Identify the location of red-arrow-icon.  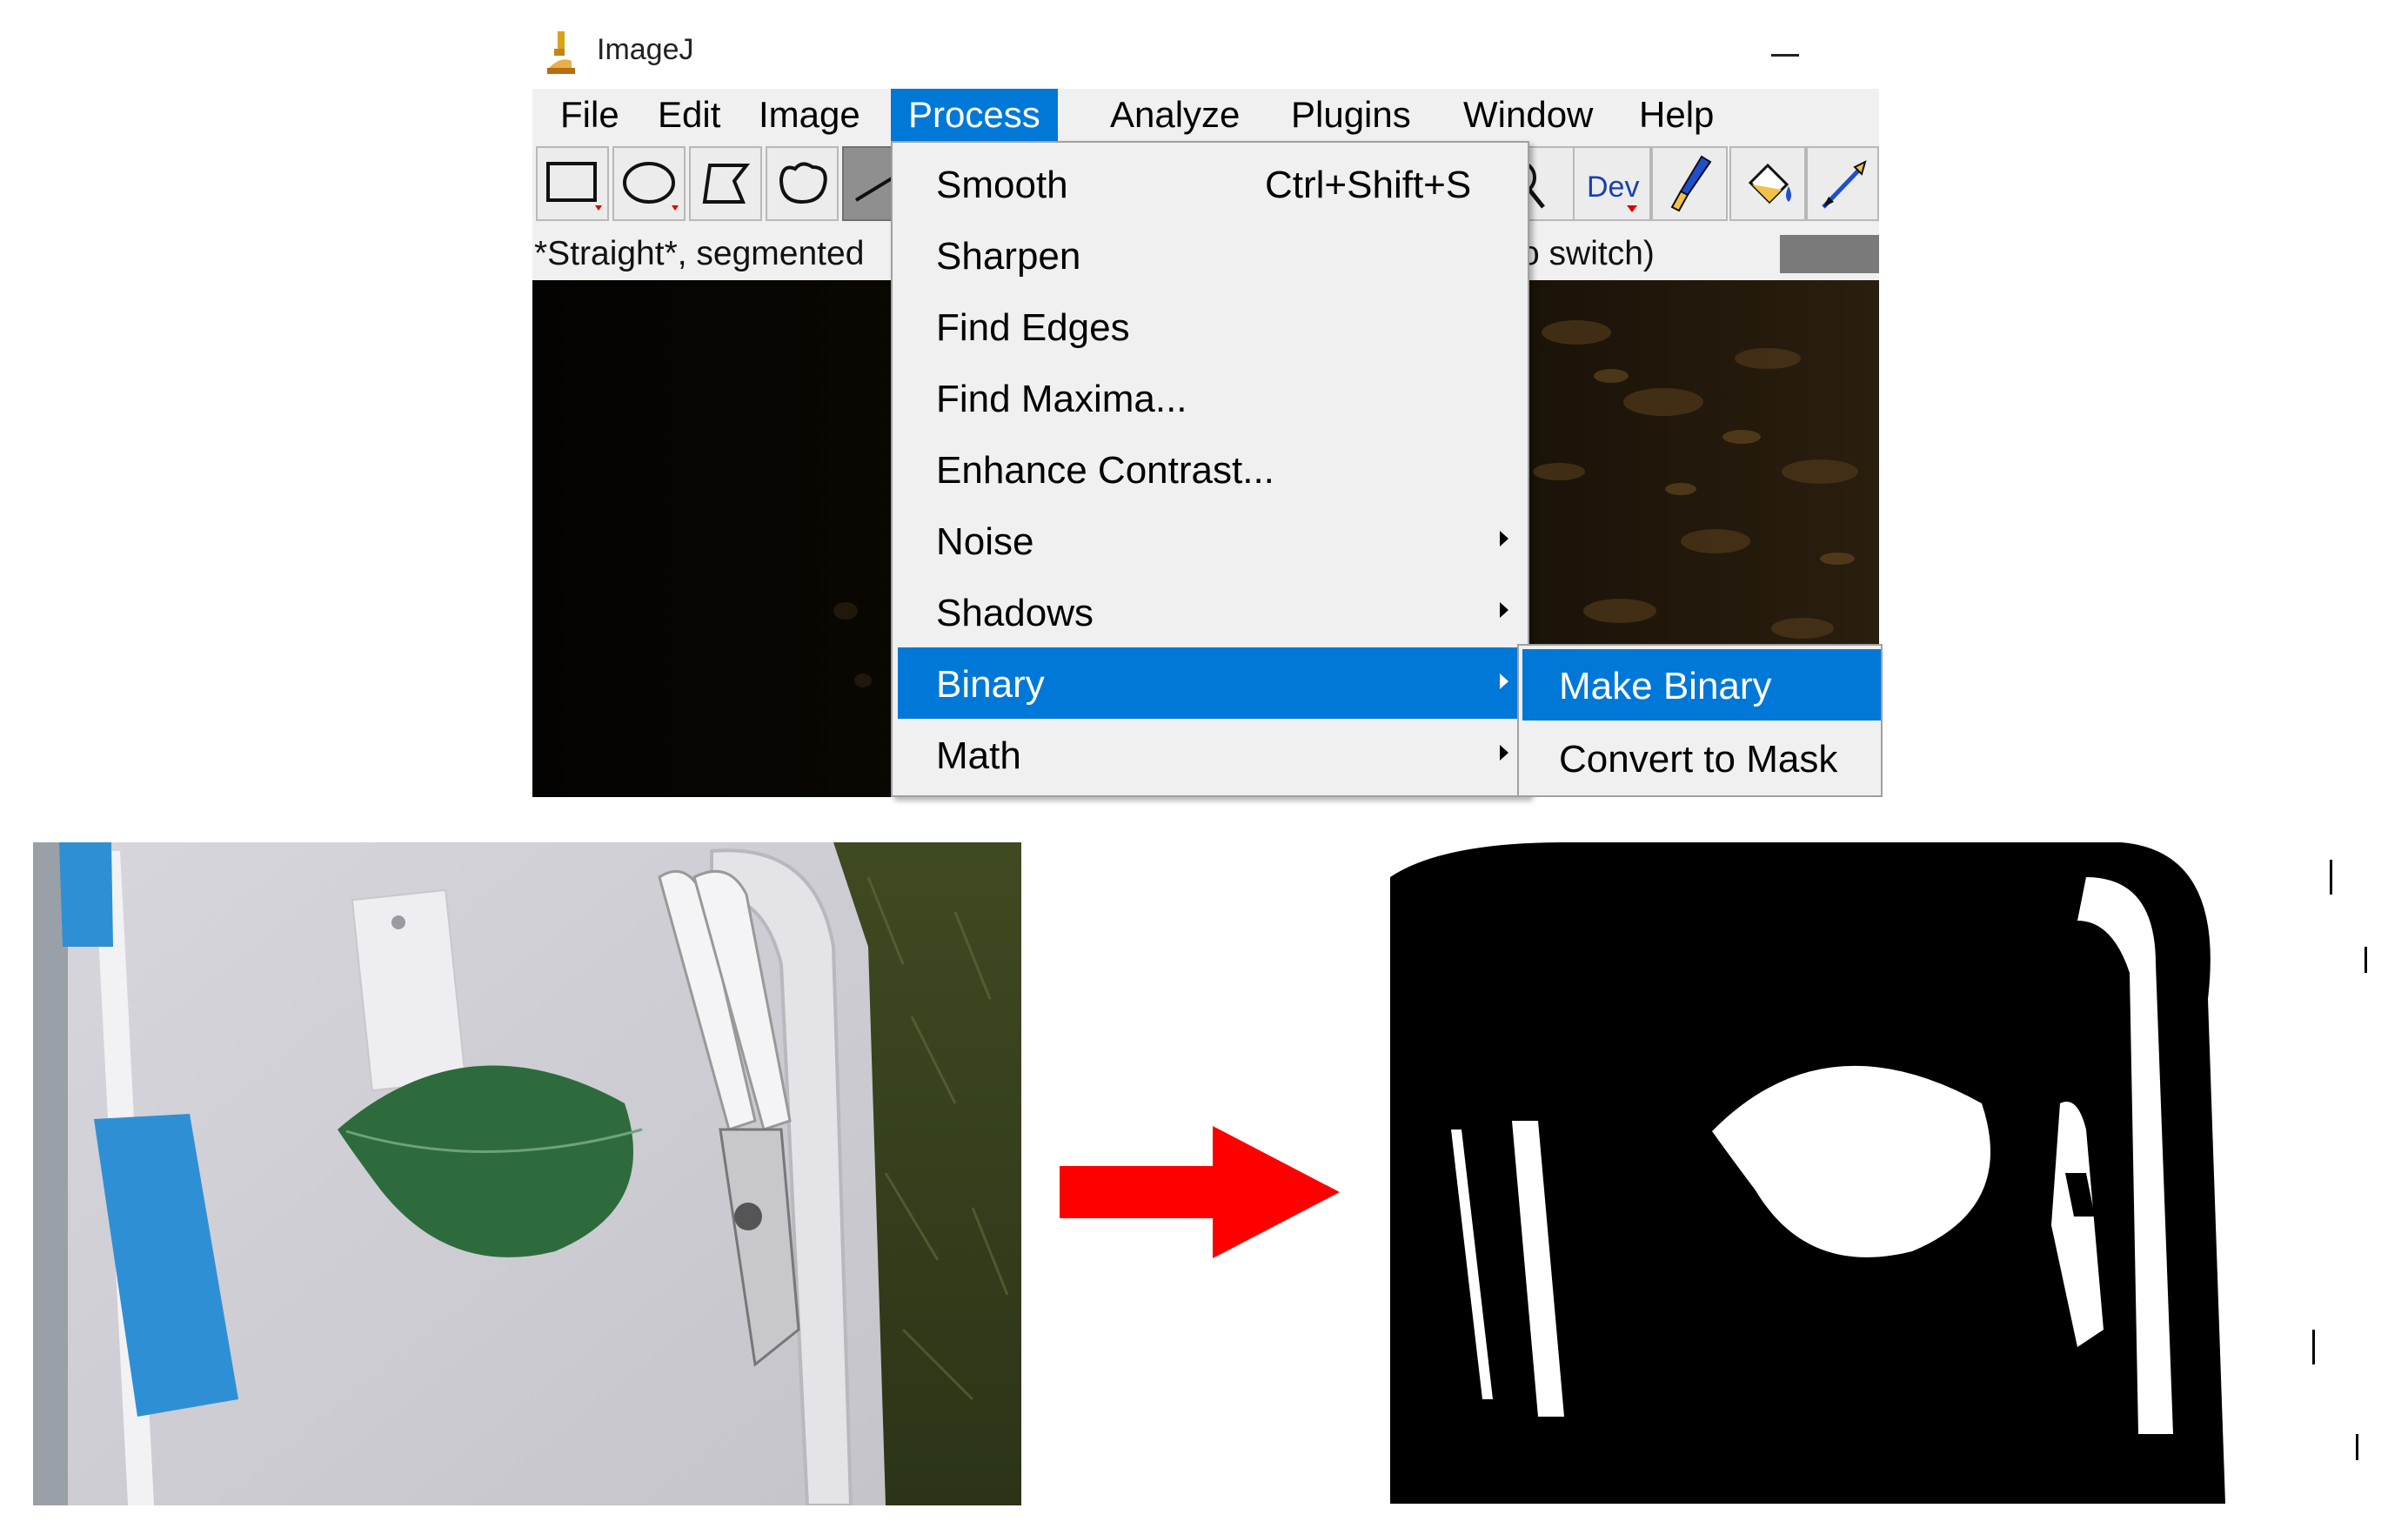
(1200, 1192).